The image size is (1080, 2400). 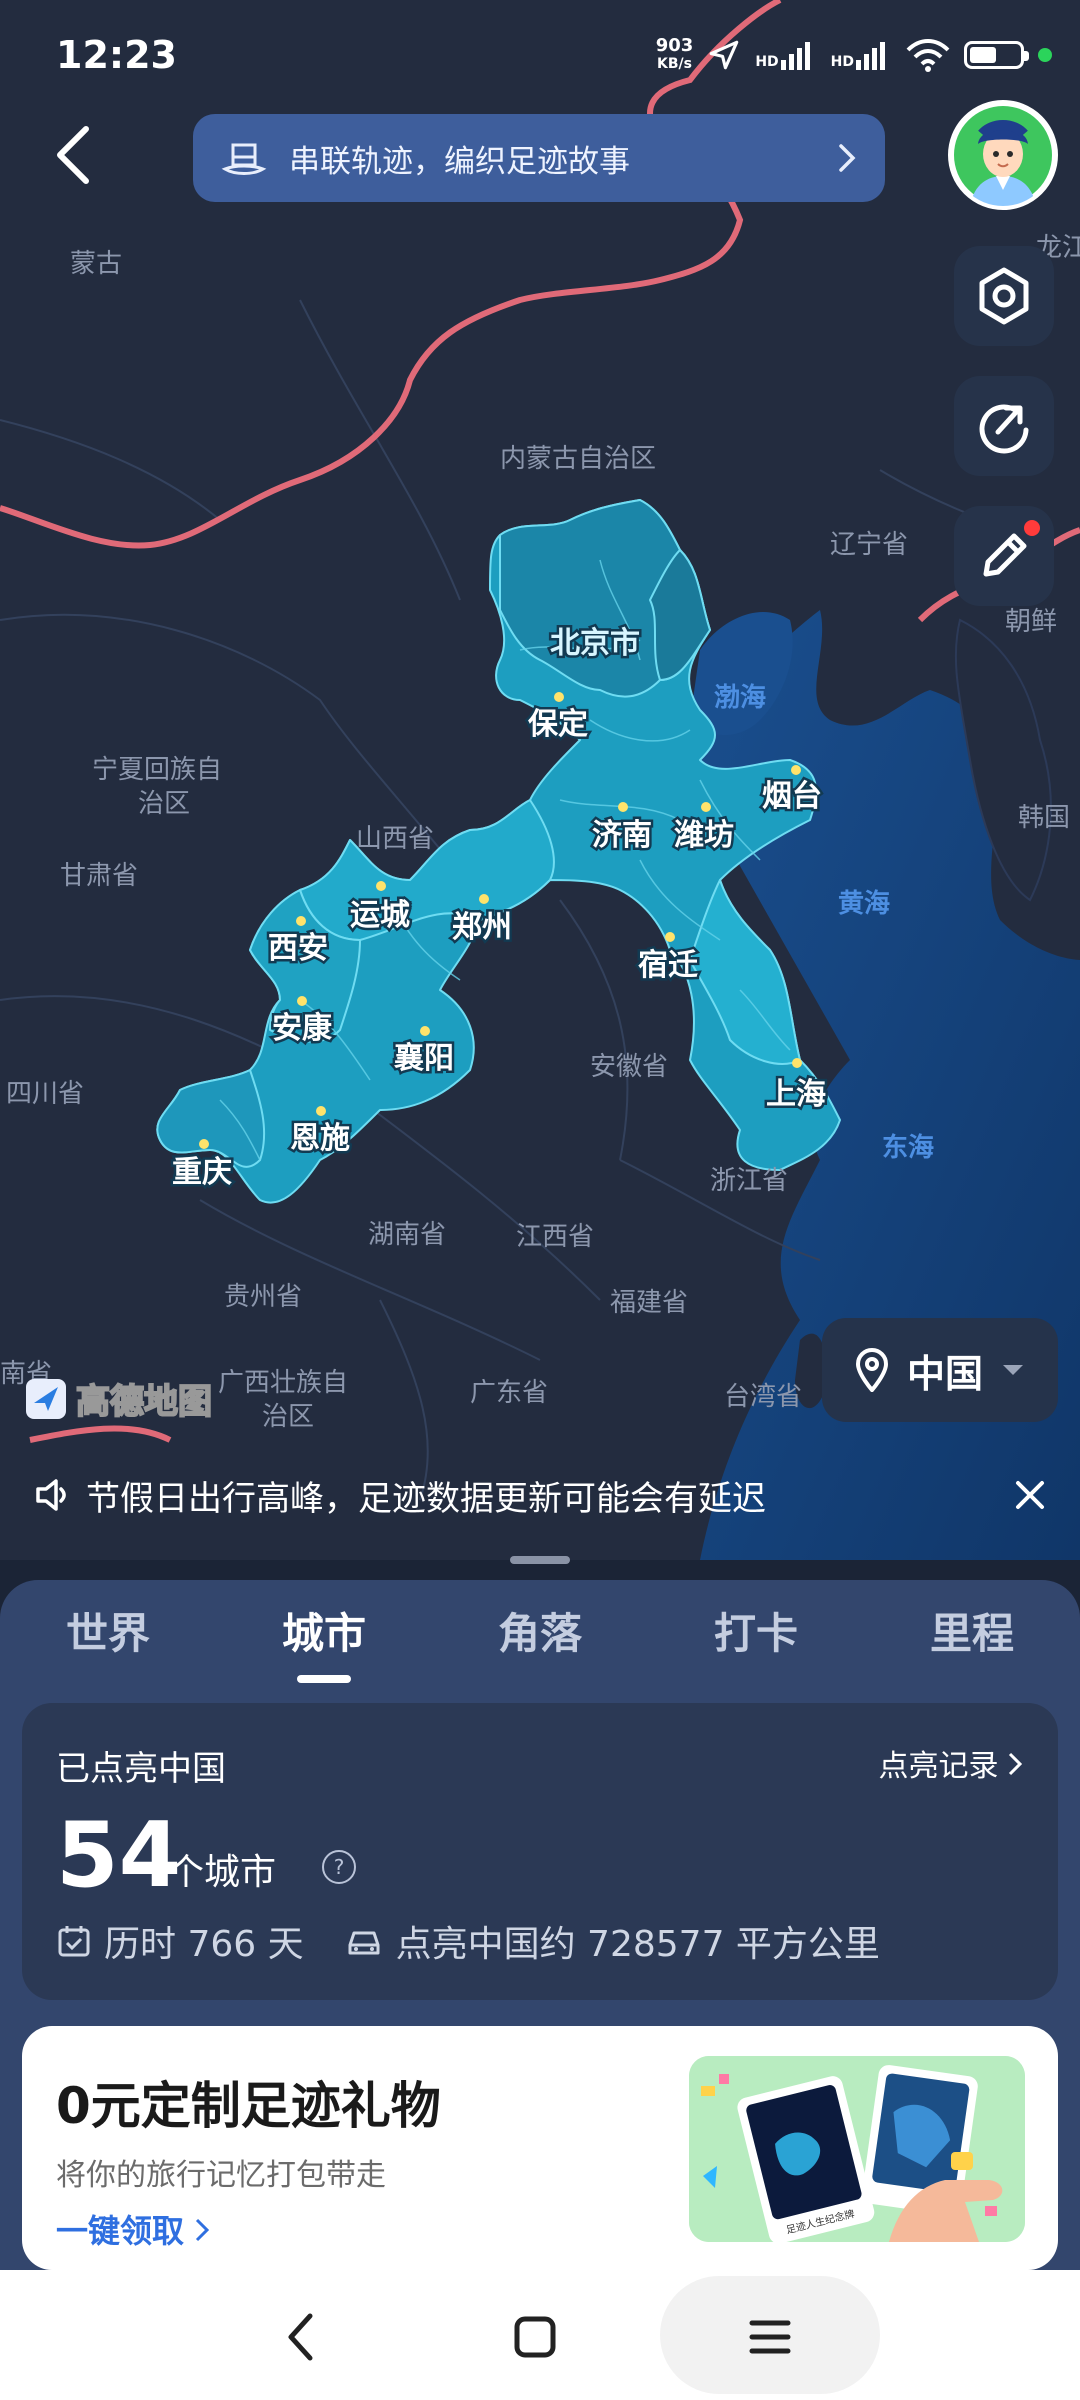 What do you see at coordinates (558, 724) in the screenshot?
I see `label-baoding: 保定` at bounding box center [558, 724].